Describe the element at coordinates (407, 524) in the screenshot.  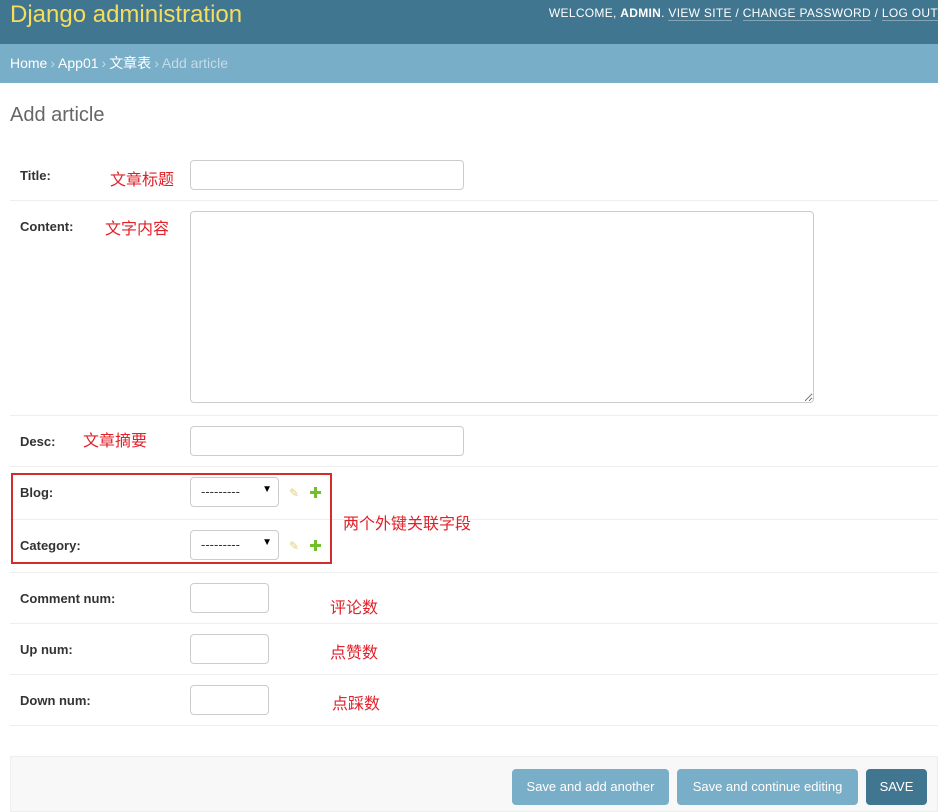
I see `annotation-foreign-keys: 两个外键关联字段` at that location.